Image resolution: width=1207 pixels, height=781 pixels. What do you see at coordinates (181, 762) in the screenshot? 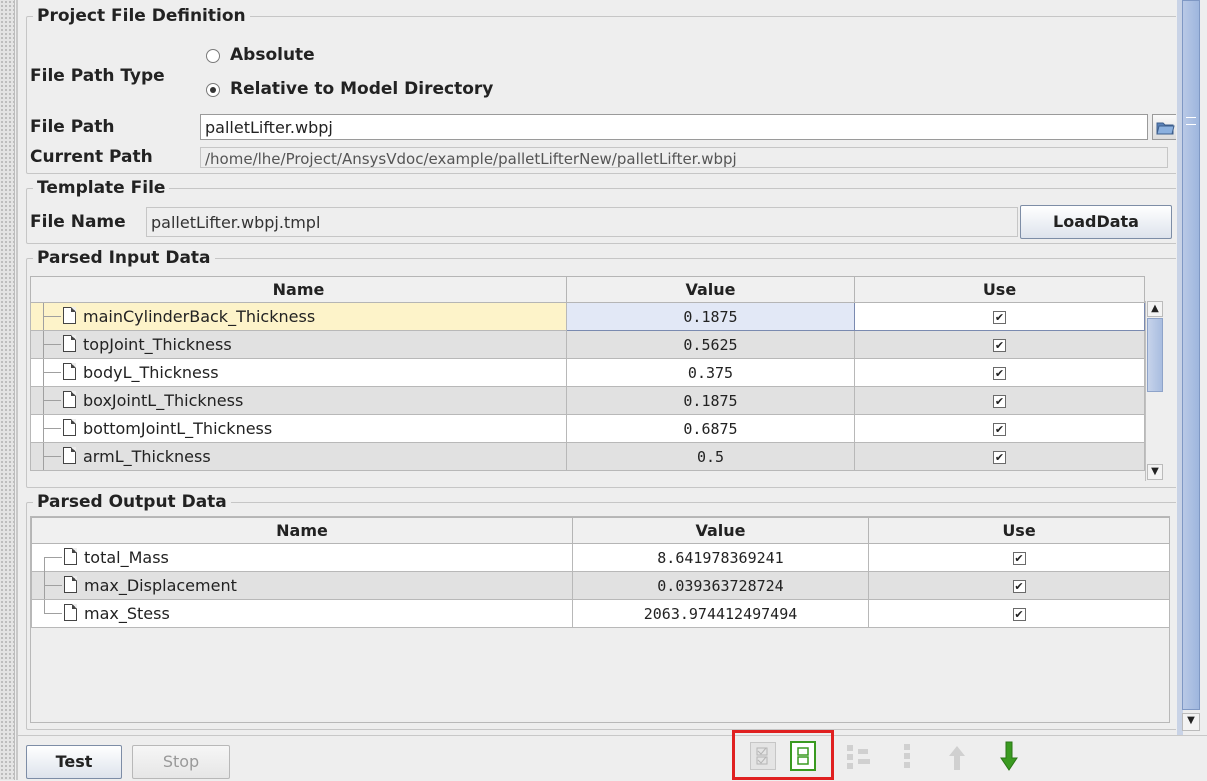
I see `stop-button: Stop` at bounding box center [181, 762].